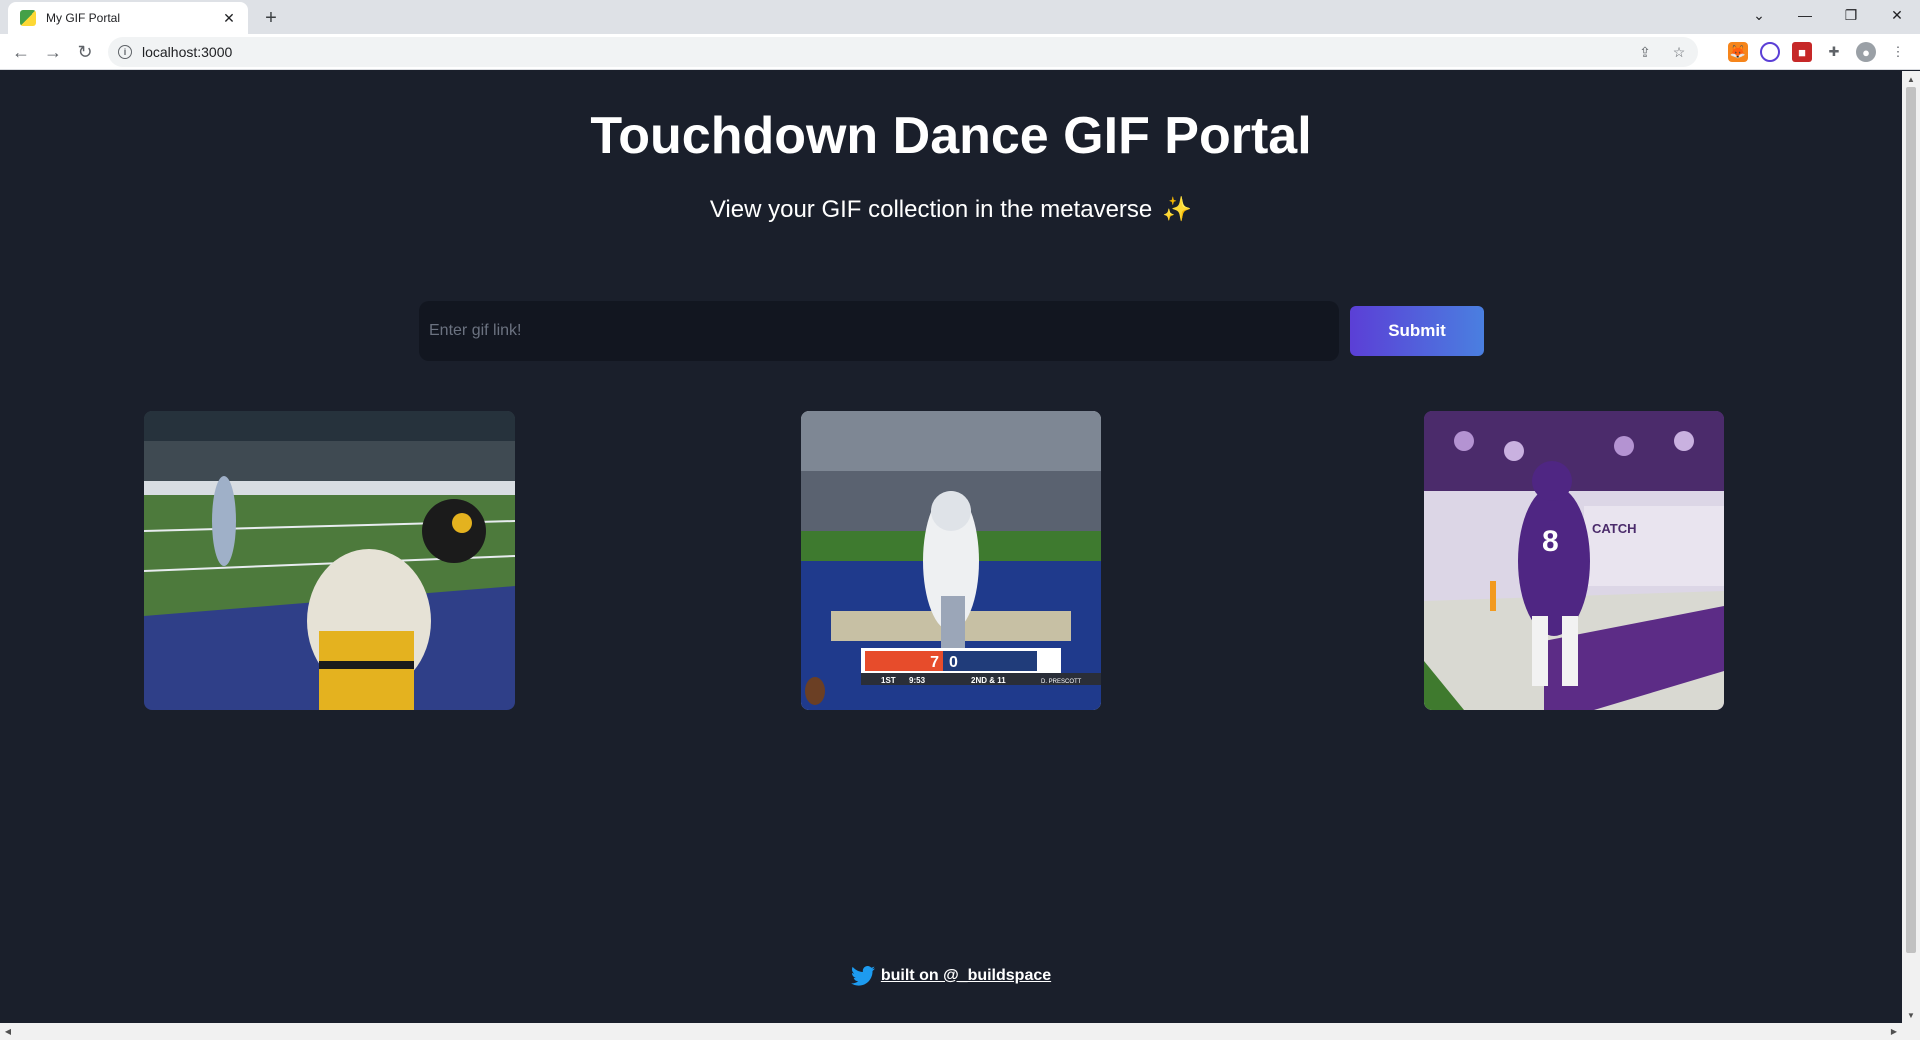  Describe the element at coordinates (53, 52) in the screenshot. I see `forward-icon: →` at that location.